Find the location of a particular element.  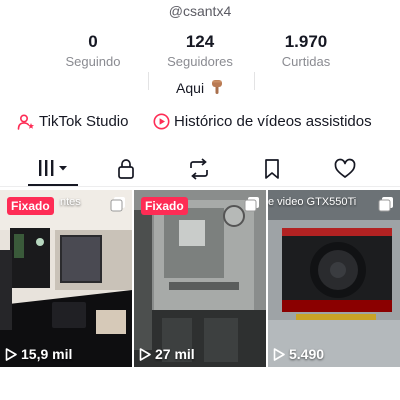

view-count-value: 27 mil is located at coordinates (175, 354).